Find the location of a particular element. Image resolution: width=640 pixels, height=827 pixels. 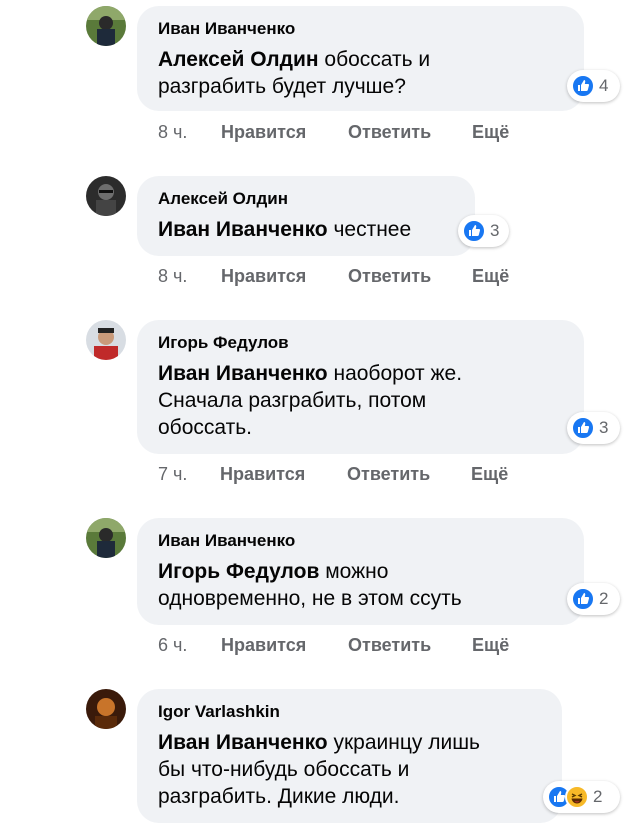

comment-text: Иван Иванченко наоборот же. is located at coordinates (310, 373).